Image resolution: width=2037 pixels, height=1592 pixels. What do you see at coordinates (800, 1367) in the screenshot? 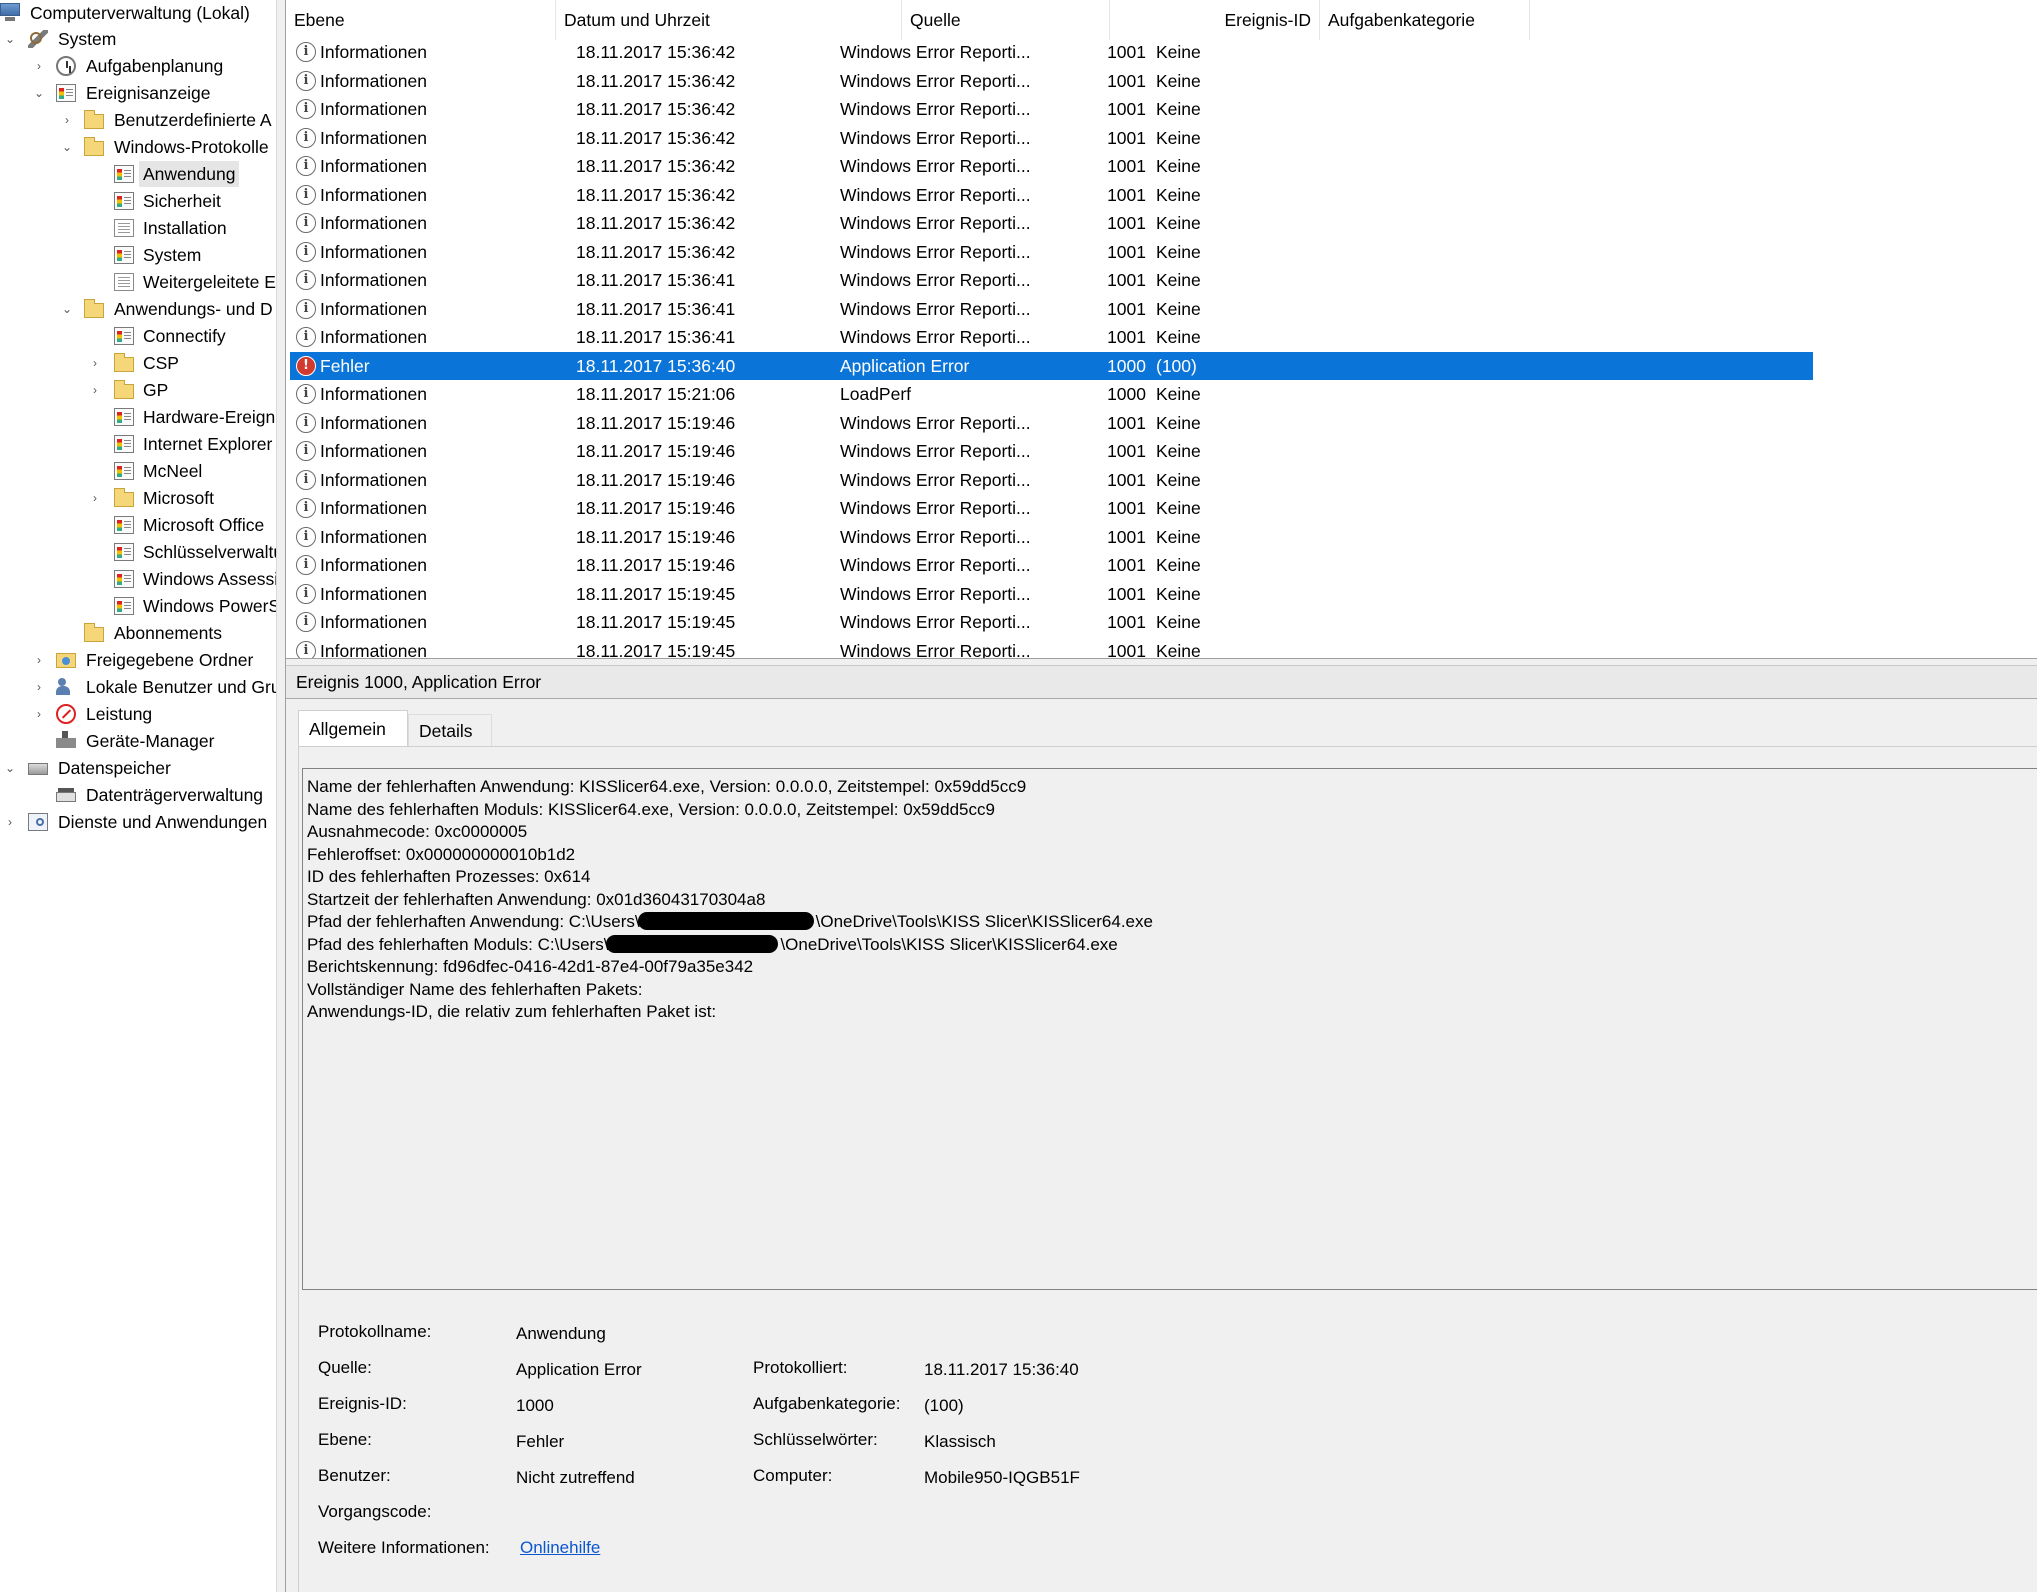
I see `prop-label-logged: Protokolliert:` at bounding box center [800, 1367].